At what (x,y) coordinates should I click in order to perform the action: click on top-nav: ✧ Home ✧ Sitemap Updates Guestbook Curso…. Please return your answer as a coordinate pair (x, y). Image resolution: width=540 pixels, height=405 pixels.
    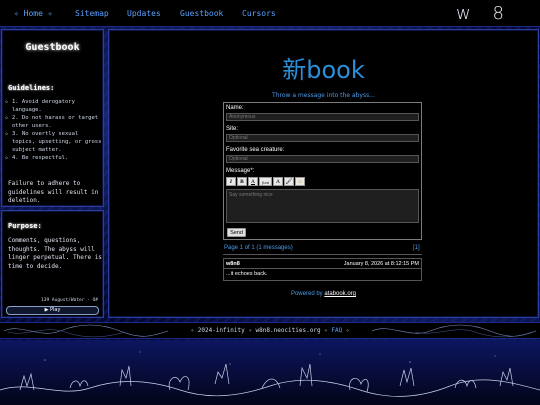
    Looking at the image, I should click on (270, 22).